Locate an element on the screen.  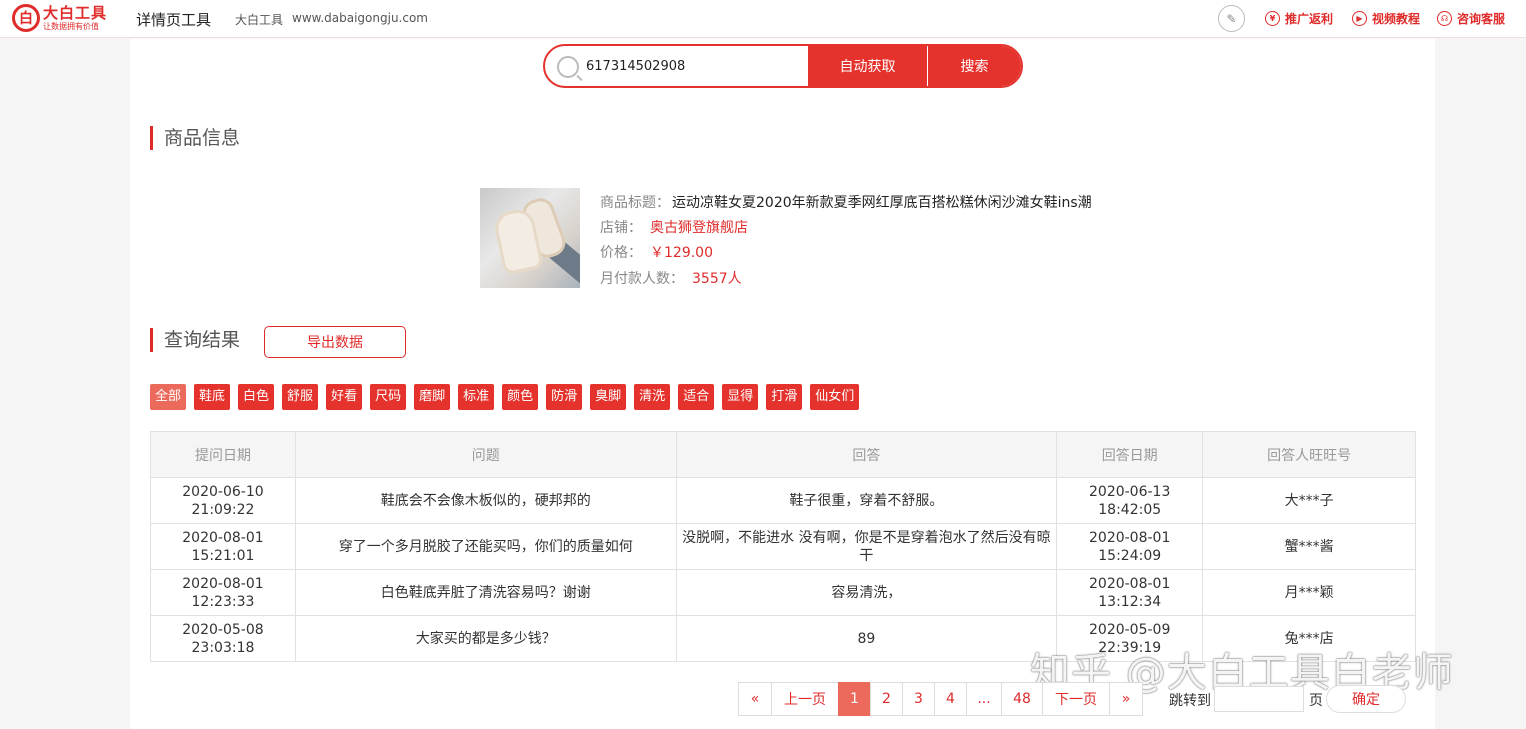
site-name: 大白工具 is located at coordinates (259, 20).